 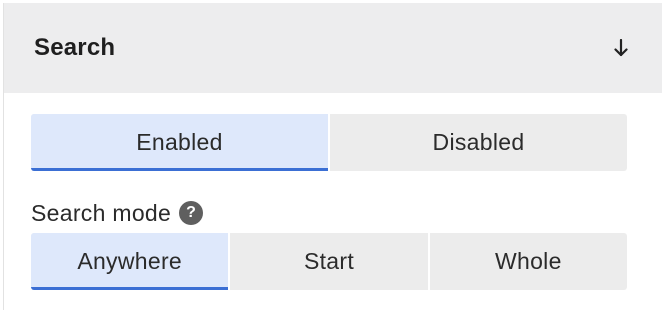 I want to click on start-option: Start, so click(x=330, y=261).